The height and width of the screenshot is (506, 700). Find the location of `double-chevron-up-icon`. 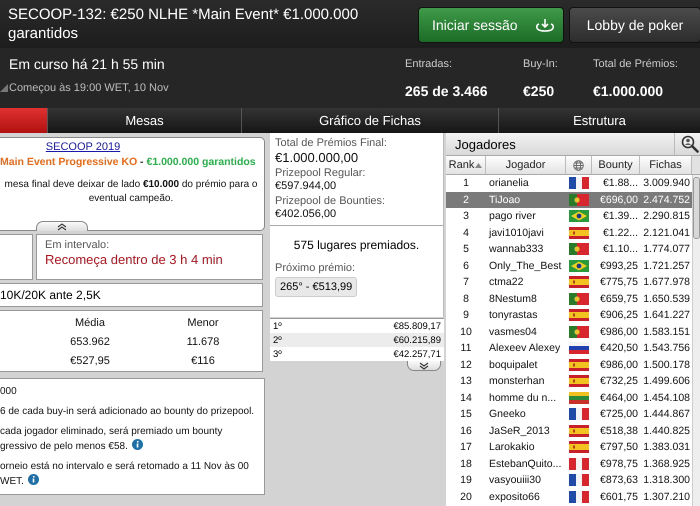

double-chevron-up-icon is located at coordinates (62, 226).